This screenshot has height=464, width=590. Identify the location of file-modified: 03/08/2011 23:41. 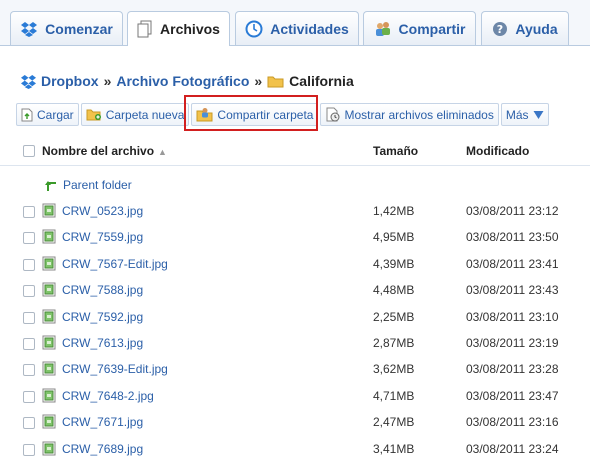
(512, 264).